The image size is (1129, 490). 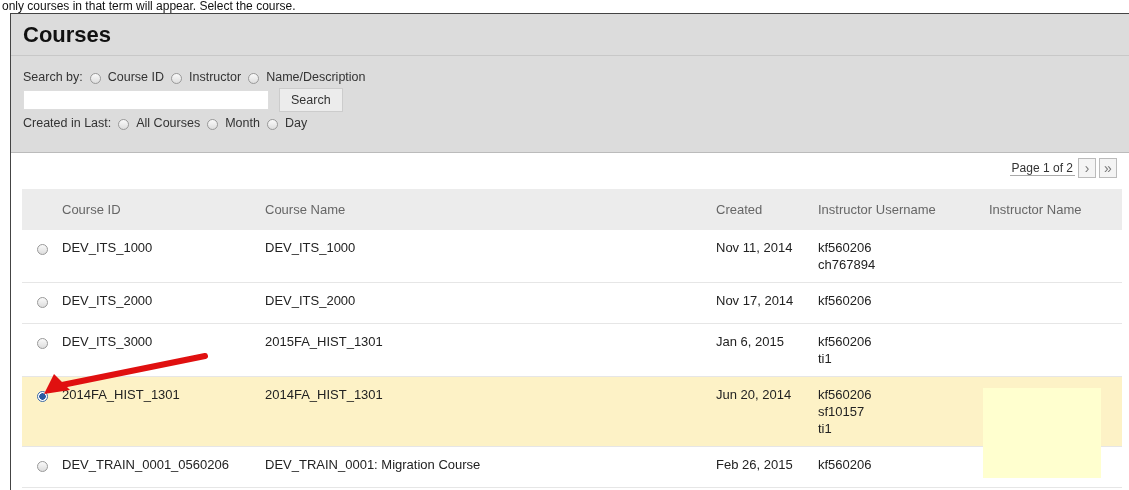 What do you see at coordinates (841, 411) in the screenshot?
I see `table-cell: sf10157` at bounding box center [841, 411].